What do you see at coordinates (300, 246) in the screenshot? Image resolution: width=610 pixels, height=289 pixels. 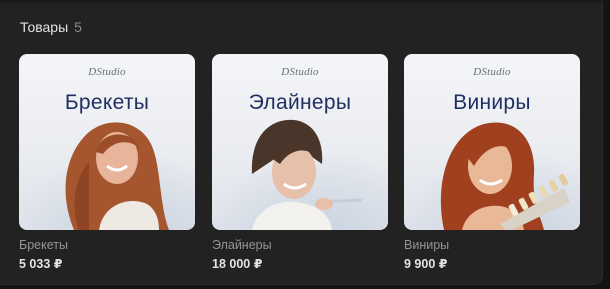 I see `product-name: Элайнеры` at bounding box center [300, 246].